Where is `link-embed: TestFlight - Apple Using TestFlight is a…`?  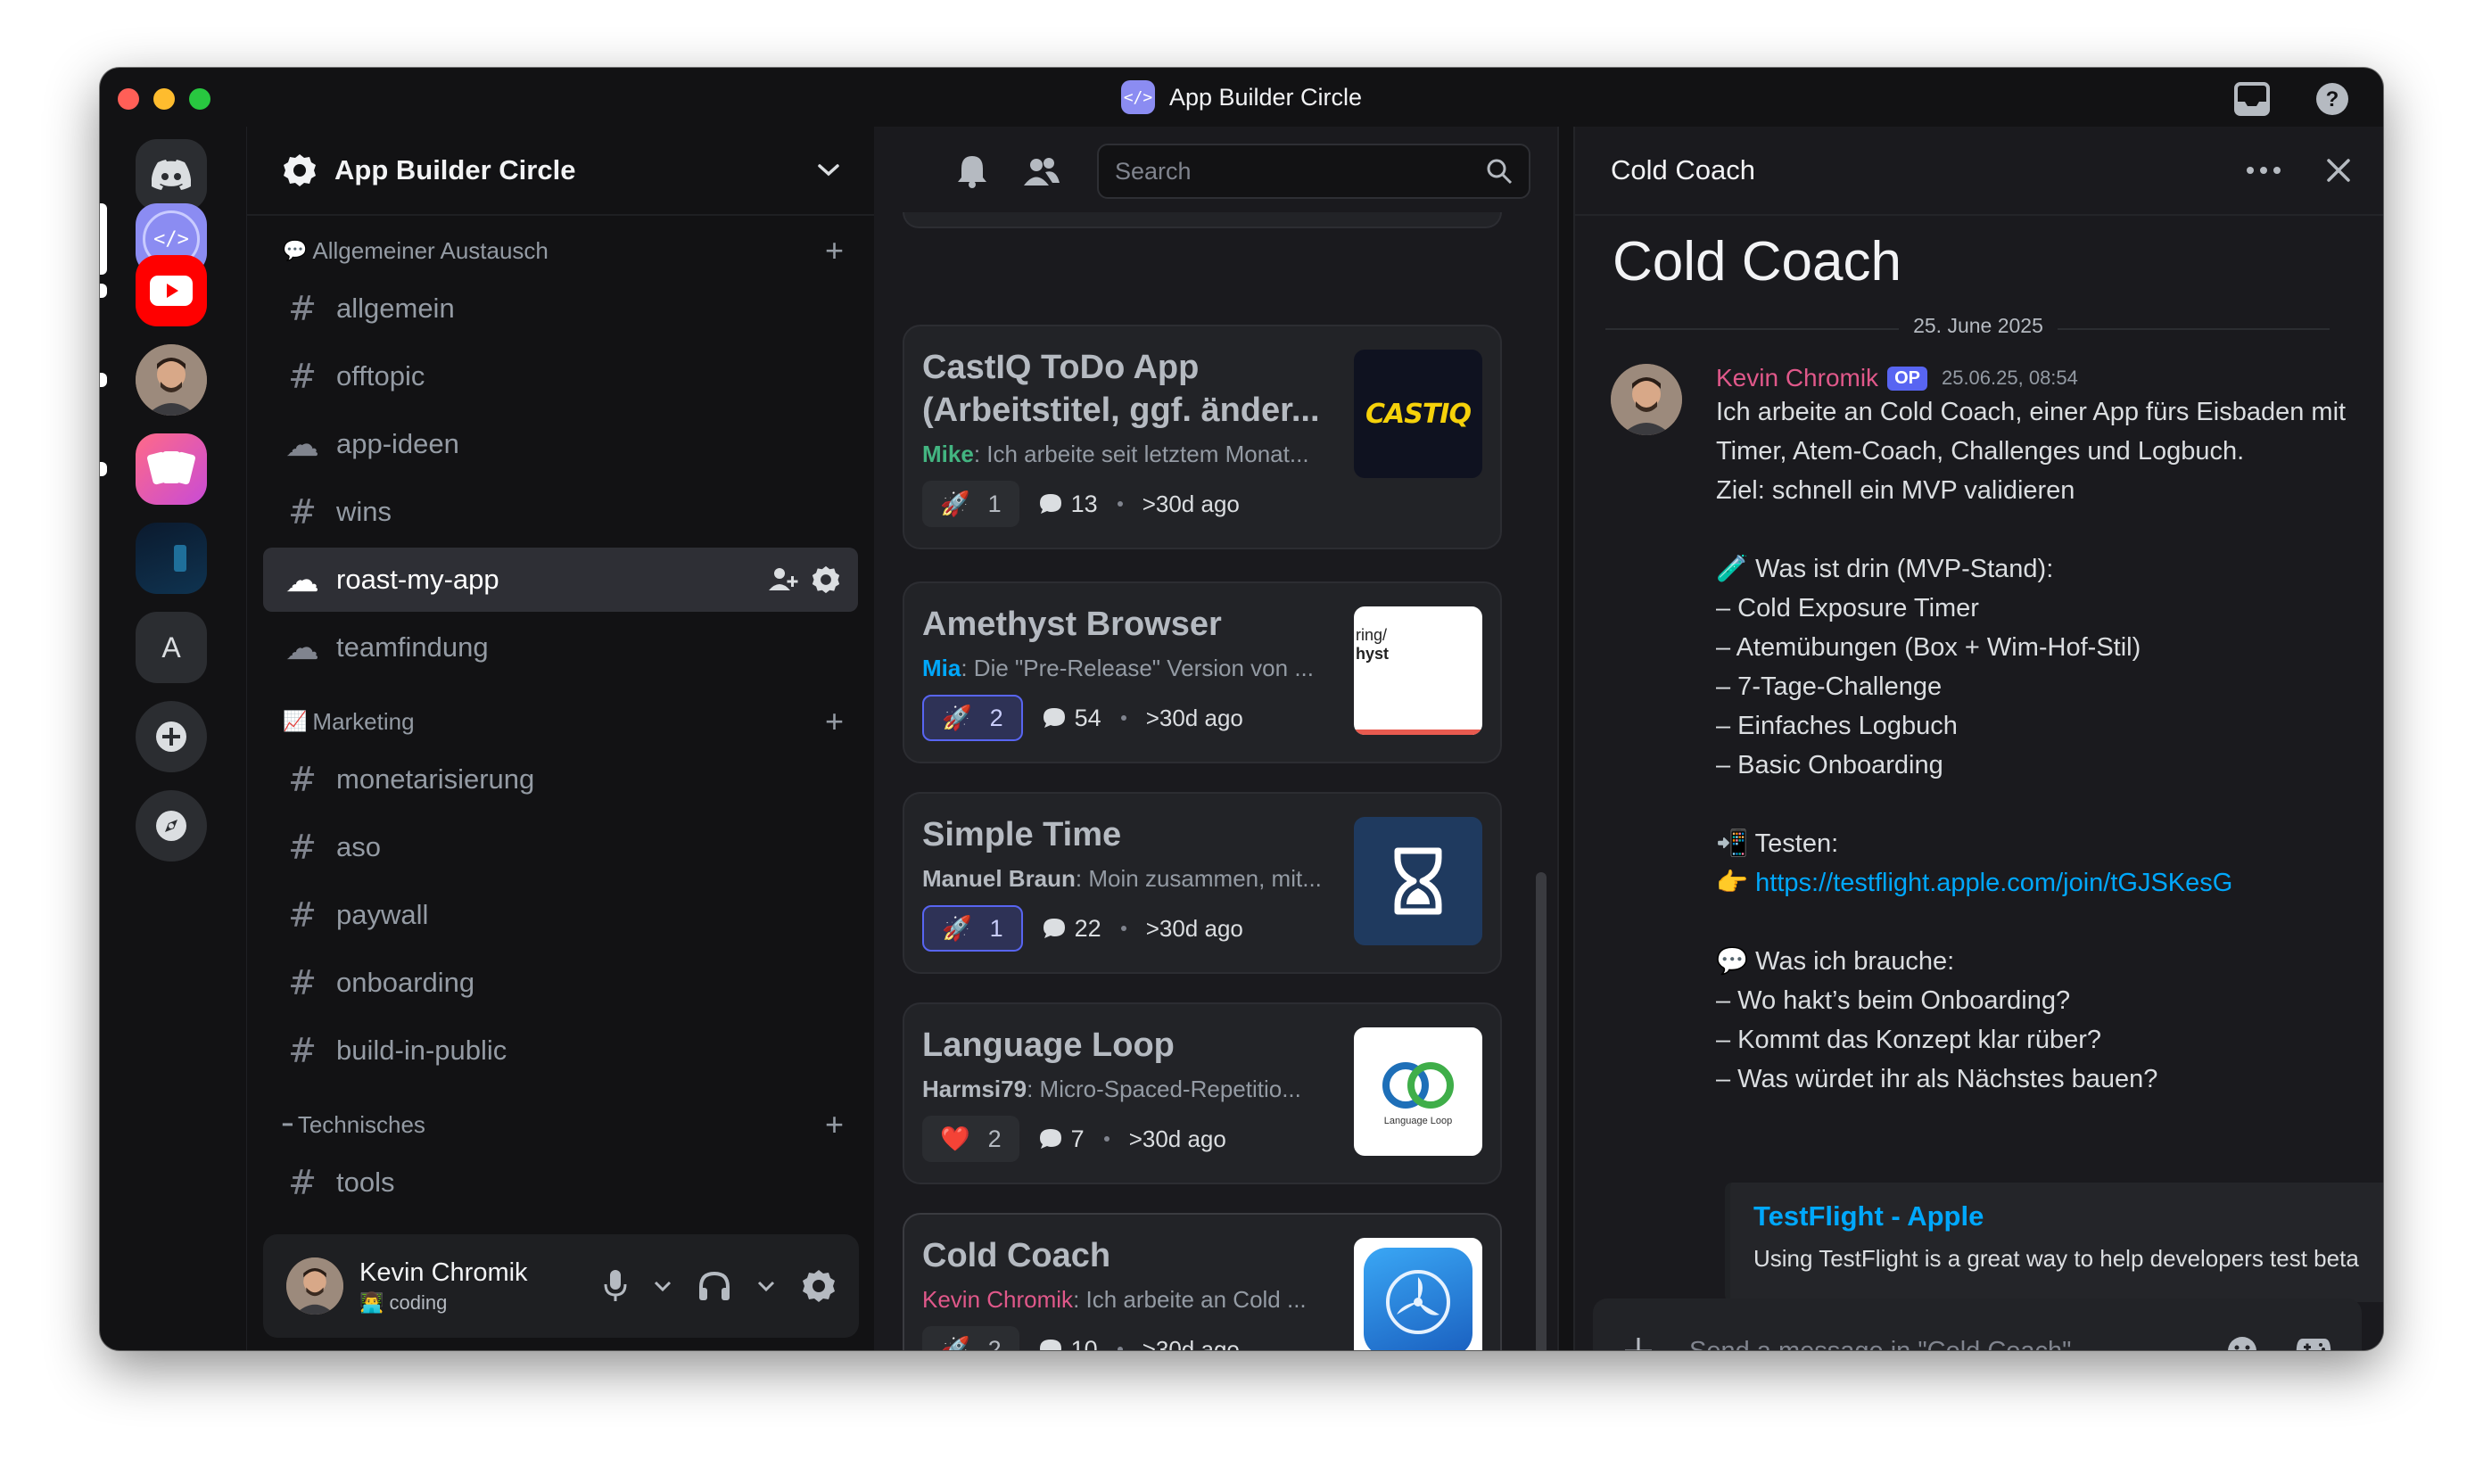
link-embed: TestFlight - Apple Using TestFlight is a… is located at coordinates (2054, 1242).